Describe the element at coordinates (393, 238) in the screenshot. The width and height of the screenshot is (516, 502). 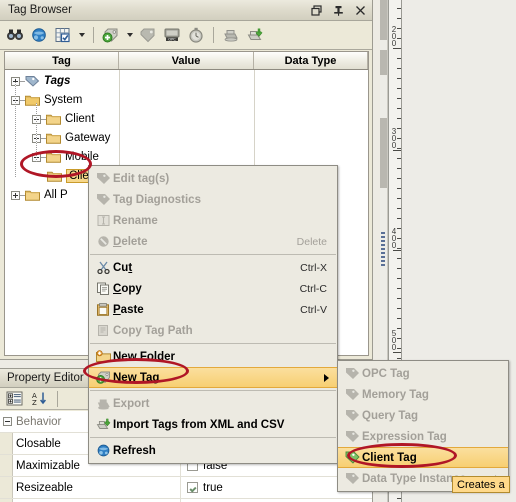
I see `ruler-label: 400` at that location.